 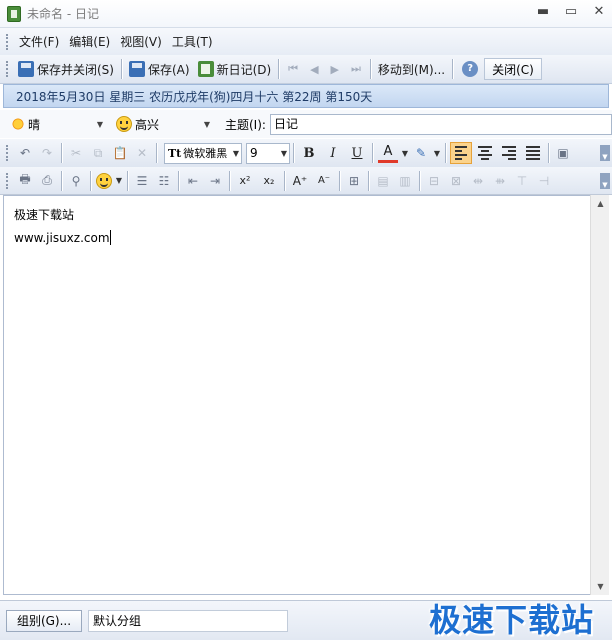 What do you see at coordinates (245, 181) in the screenshot?
I see `superscript-button: x²` at bounding box center [245, 181].